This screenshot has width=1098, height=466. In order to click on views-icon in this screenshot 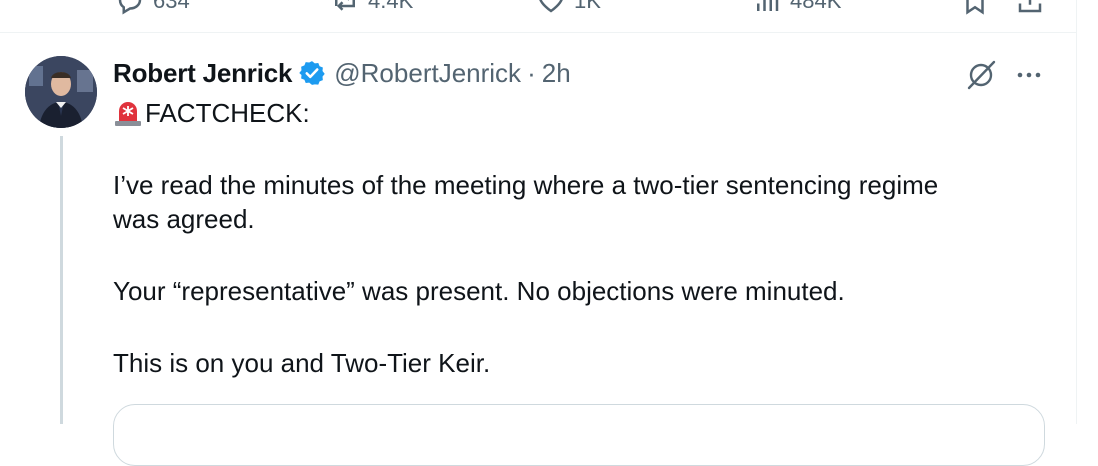, I will do `click(768, 5)`.